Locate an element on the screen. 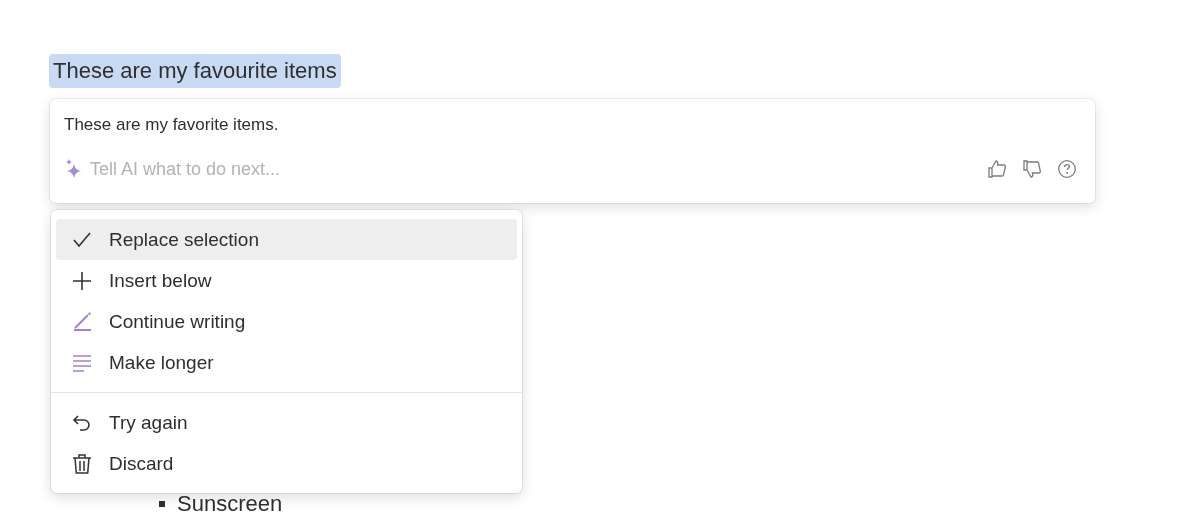  thumbs-up-icon is located at coordinates (997, 169).